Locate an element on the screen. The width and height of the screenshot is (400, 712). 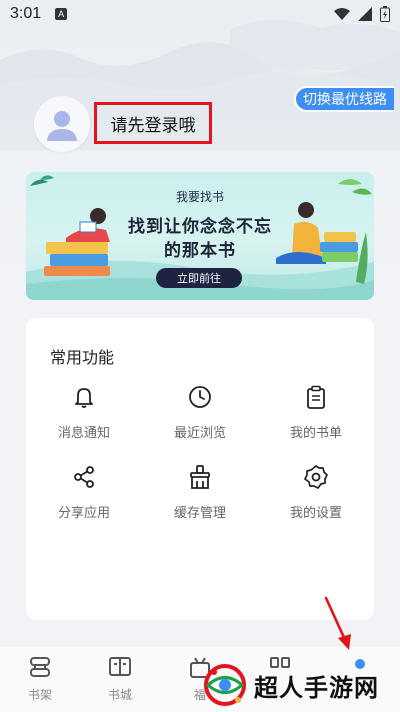
red-arrow-annotation is located at coordinates (337, 623).